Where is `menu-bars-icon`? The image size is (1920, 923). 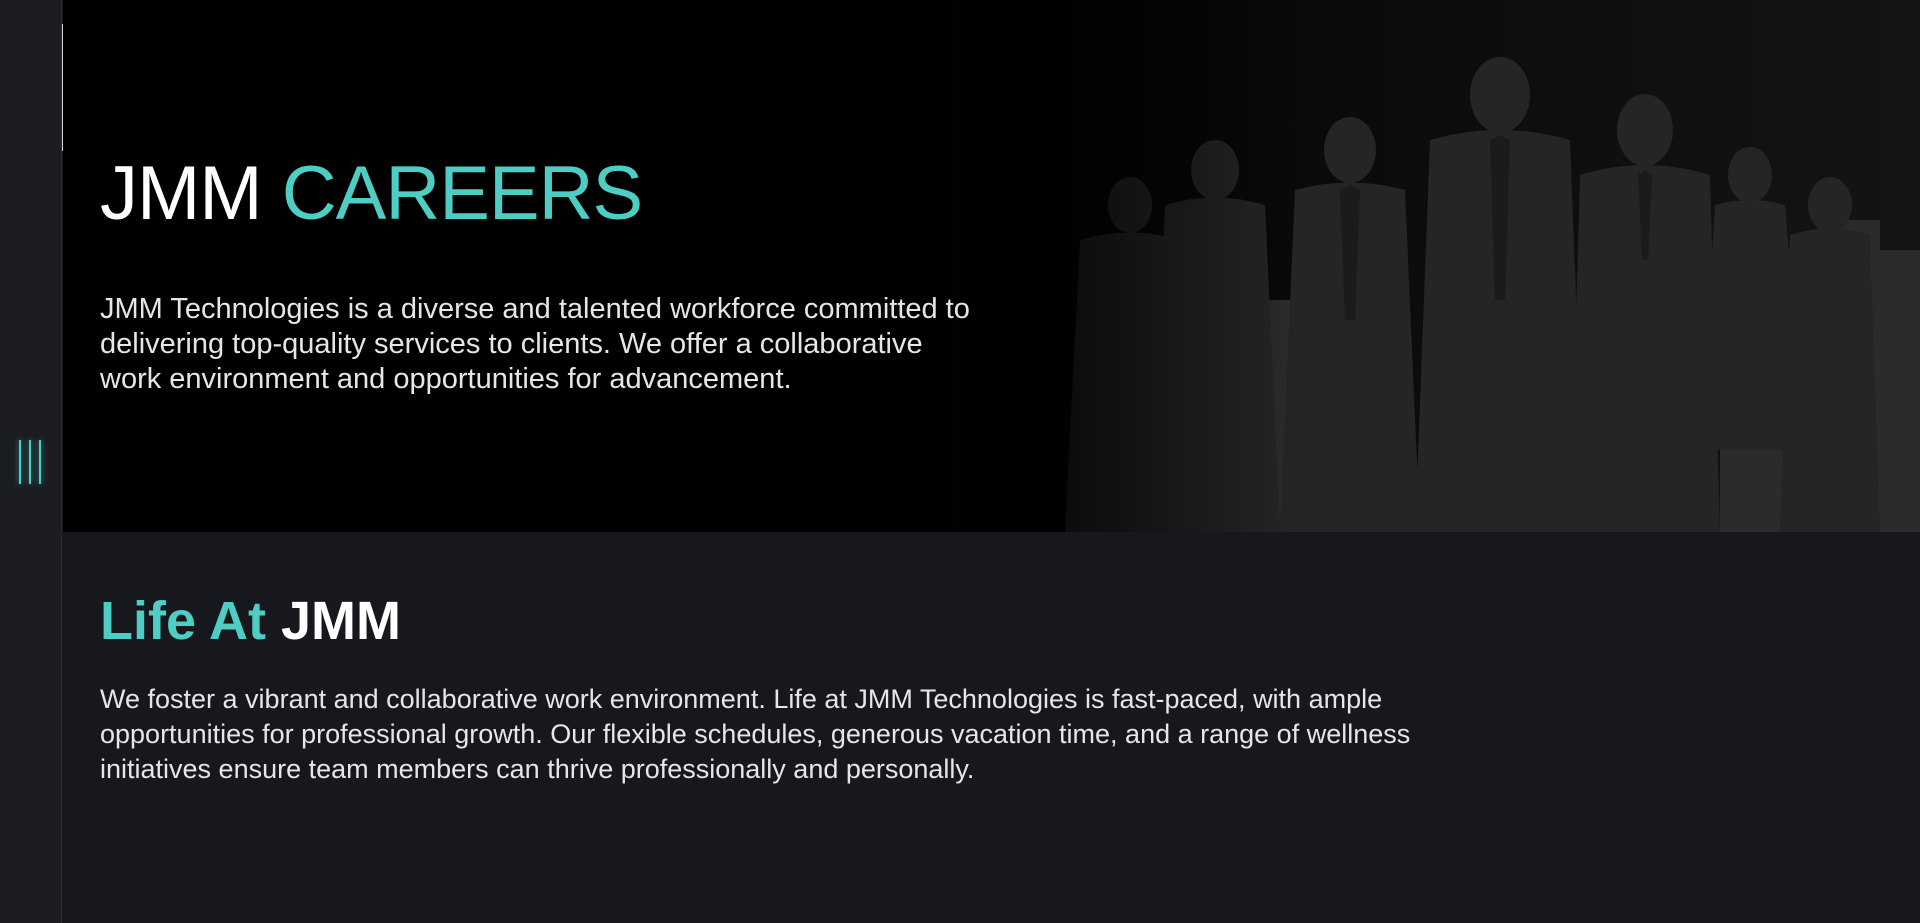 menu-bars-icon is located at coordinates (30, 462).